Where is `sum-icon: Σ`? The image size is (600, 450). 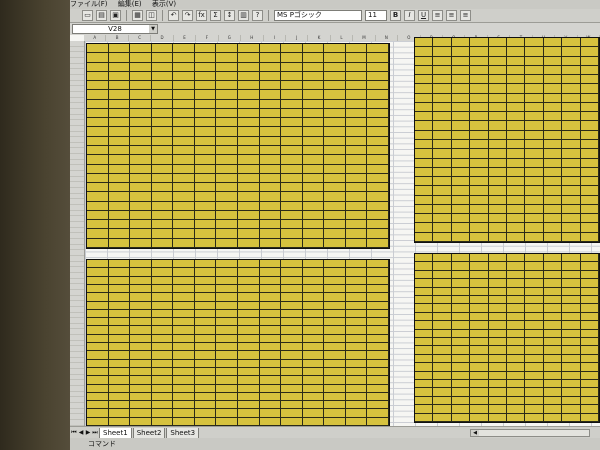 sum-icon: Σ is located at coordinates (215, 15).